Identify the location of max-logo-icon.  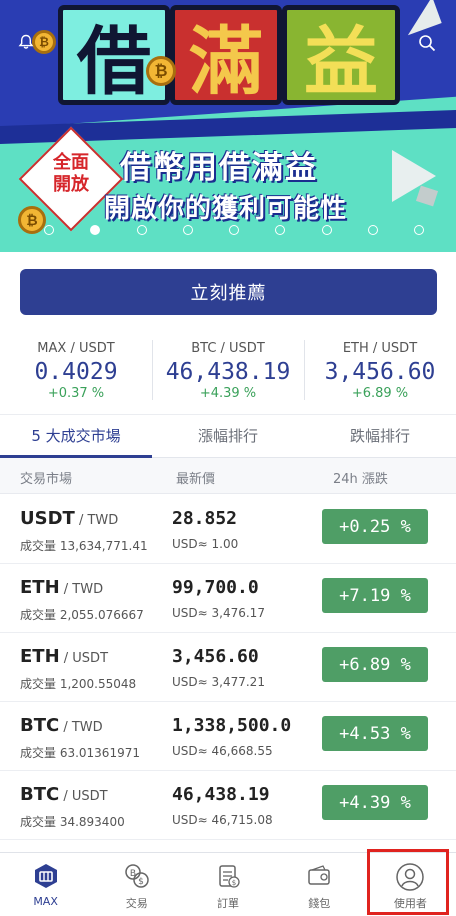
(45, 876).